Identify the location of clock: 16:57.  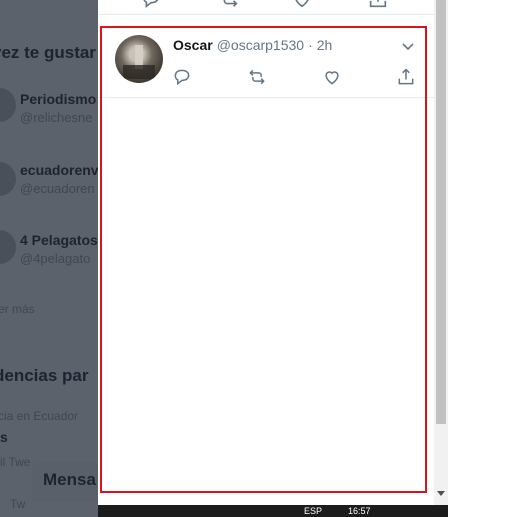
(359, 511).